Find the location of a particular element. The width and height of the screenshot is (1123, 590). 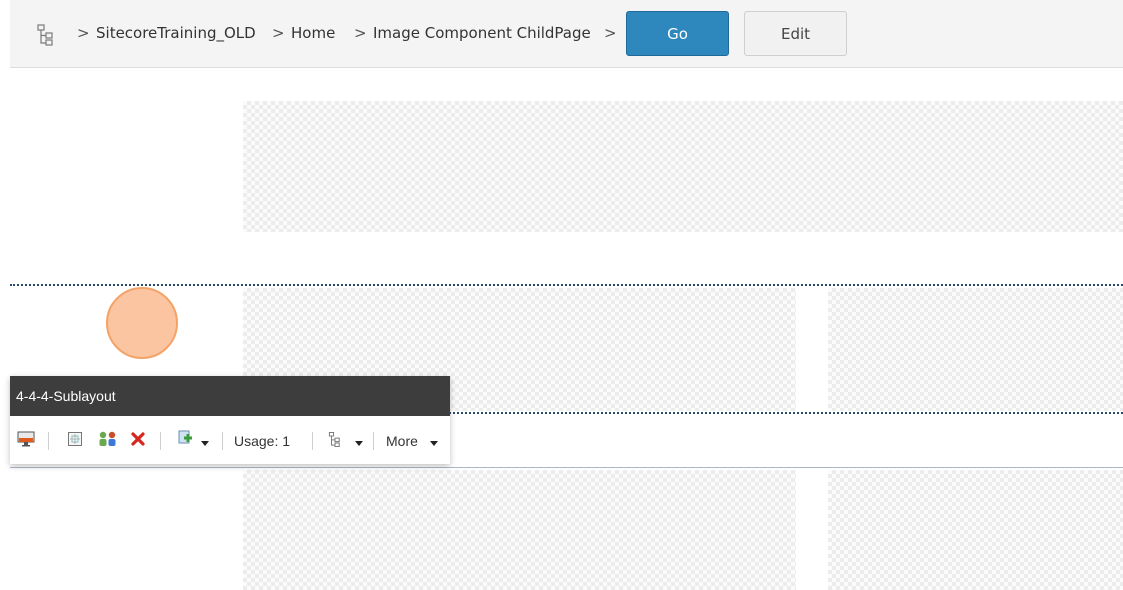

sublayout-toolbar: Usage: 1 More is located at coordinates (230, 440).